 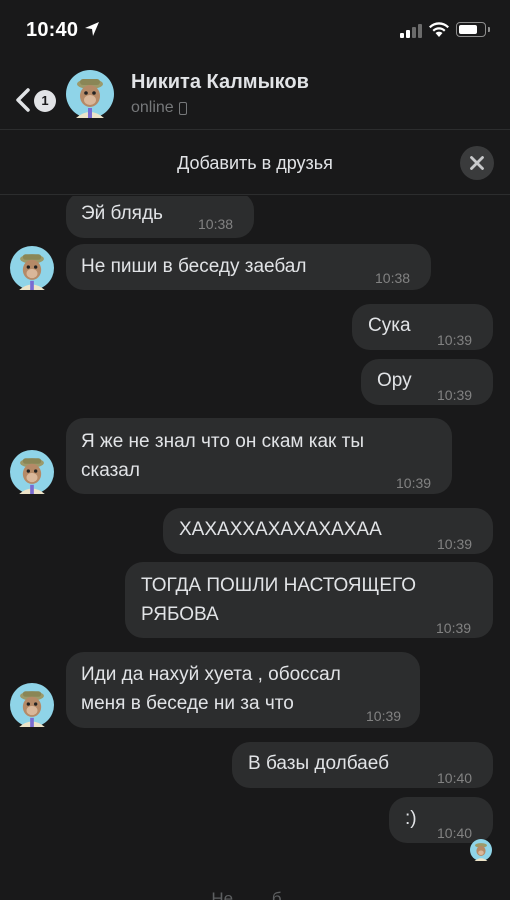 I want to click on message-text-line: меня в беседе ни за что, so click(x=187, y=703).